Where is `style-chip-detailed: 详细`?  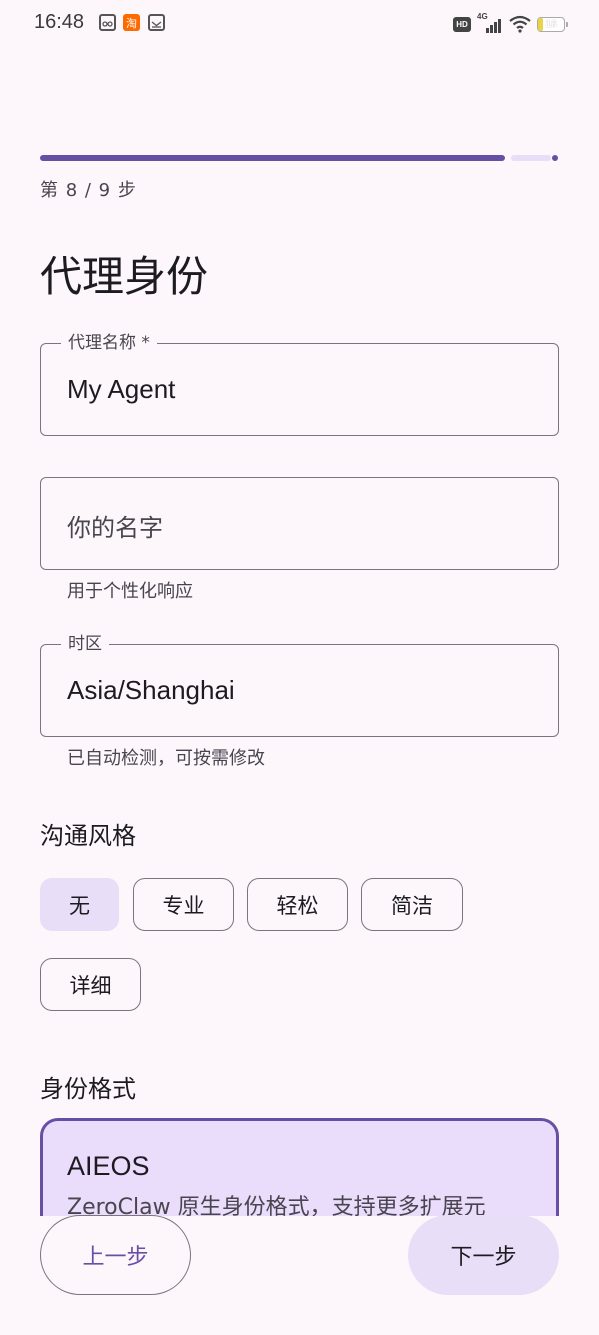
style-chip-detailed: 详细 is located at coordinates (90, 984).